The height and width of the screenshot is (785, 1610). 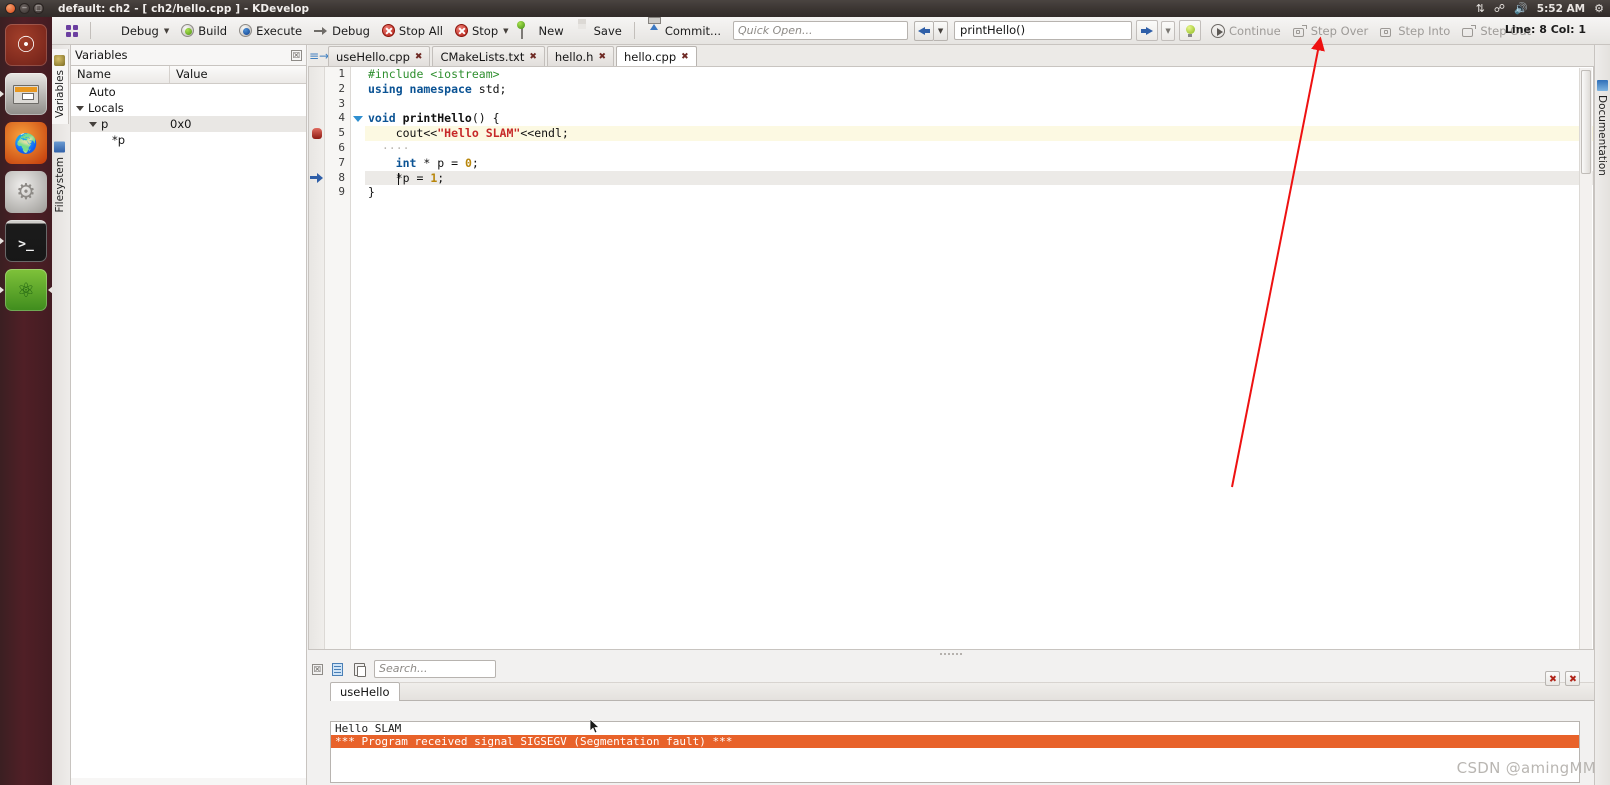 What do you see at coordinates (979, 148) in the screenshot?
I see `code-line: ····` at bounding box center [979, 148].